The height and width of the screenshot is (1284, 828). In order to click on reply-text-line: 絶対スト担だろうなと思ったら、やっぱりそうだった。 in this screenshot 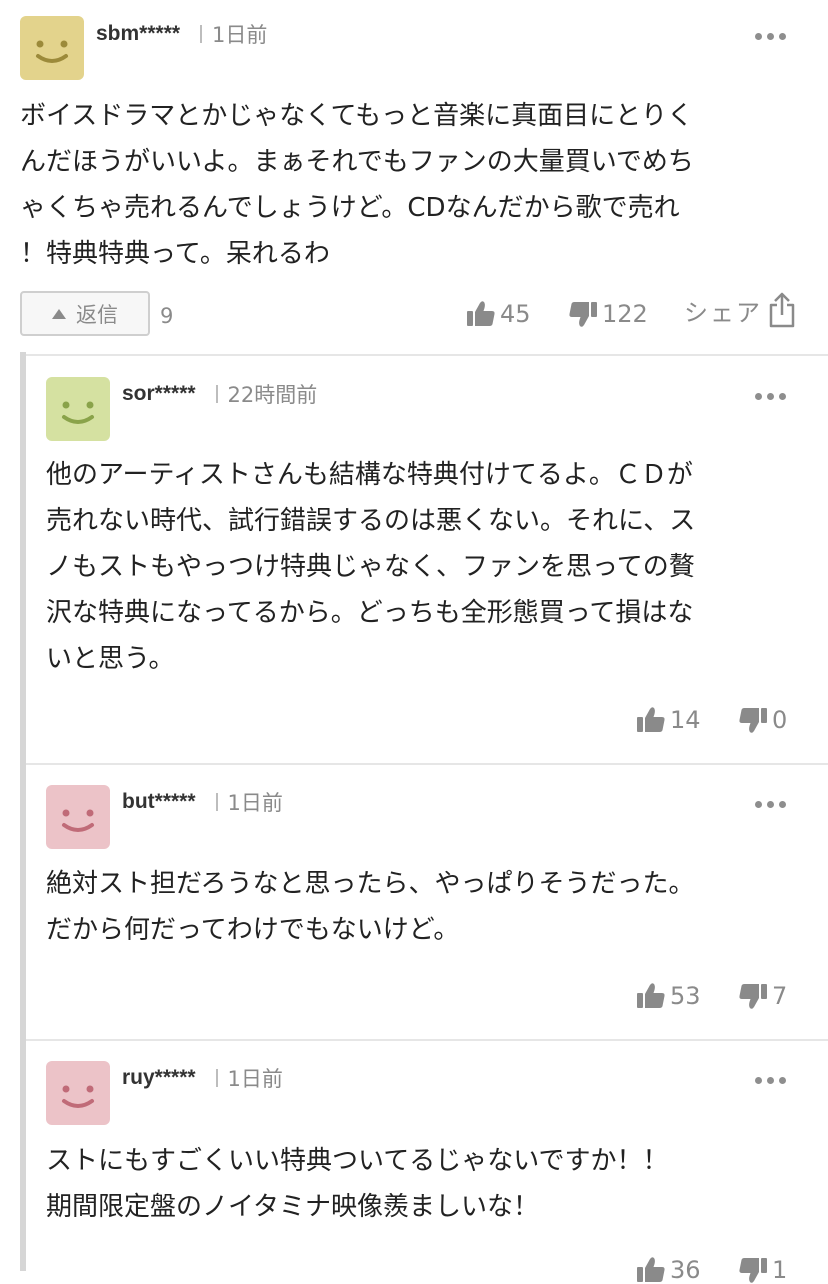, I will do `click(370, 884)`.